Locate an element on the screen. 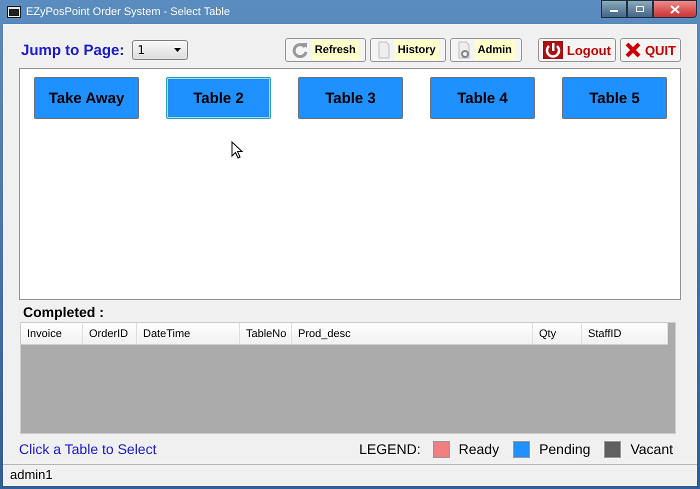 Image resolution: width=700 pixels, height=489 pixels. app-icon is located at coordinates (14, 12).